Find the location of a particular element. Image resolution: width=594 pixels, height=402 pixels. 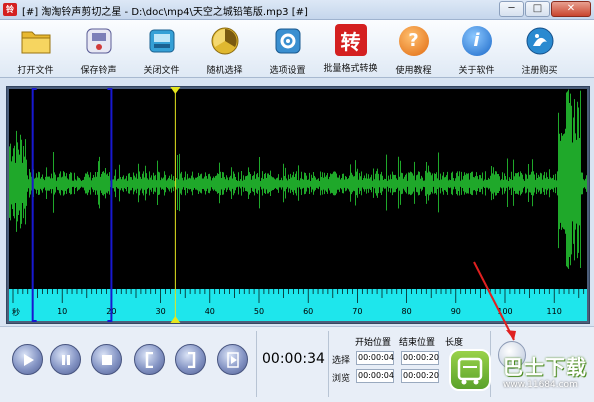

set-end-button is located at coordinates (190, 359).